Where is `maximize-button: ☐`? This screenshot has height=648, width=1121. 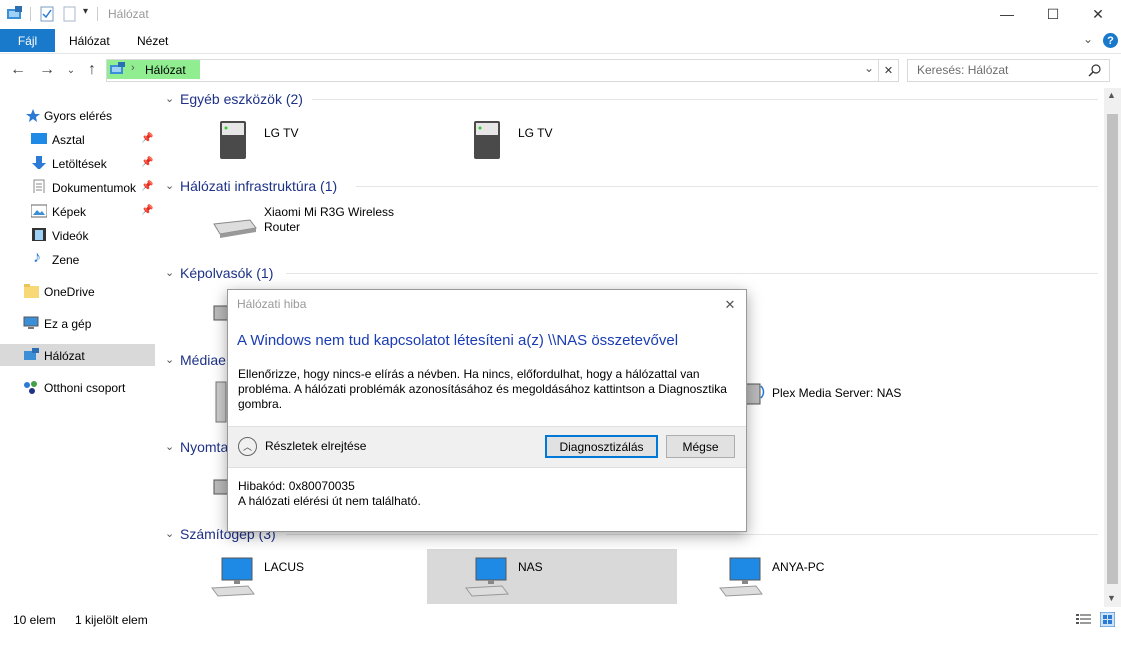
maximize-button: ☐ is located at coordinates (1053, 14).